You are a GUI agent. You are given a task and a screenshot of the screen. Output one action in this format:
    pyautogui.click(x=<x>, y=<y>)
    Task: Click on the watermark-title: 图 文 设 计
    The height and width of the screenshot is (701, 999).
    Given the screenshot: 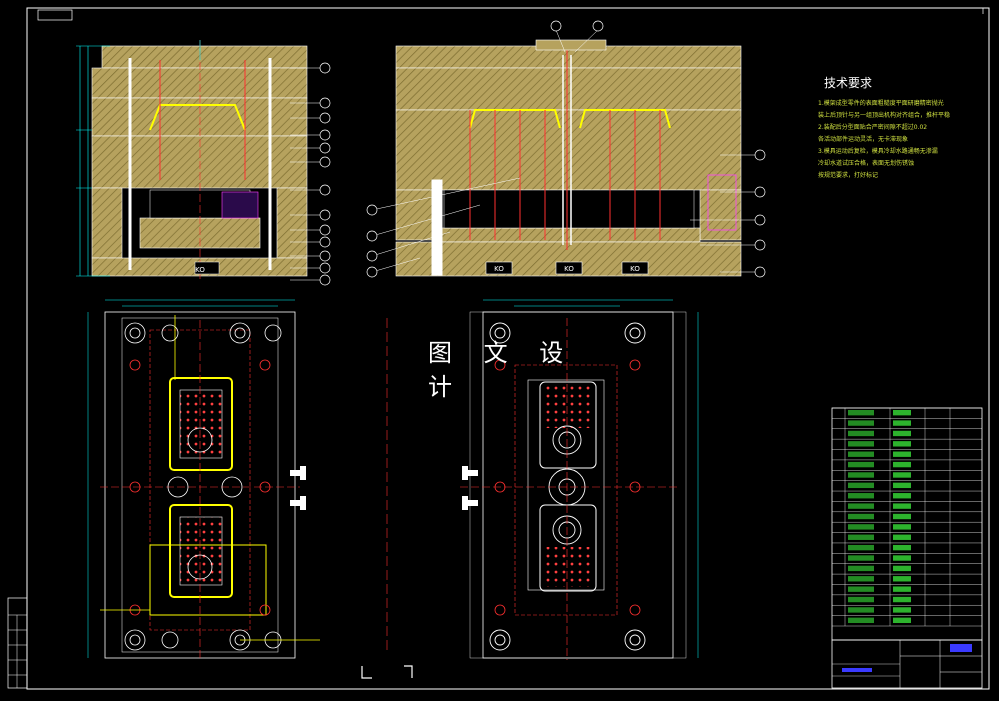 What is the action you would take?
    pyautogui.click(x=502, y=370)
    